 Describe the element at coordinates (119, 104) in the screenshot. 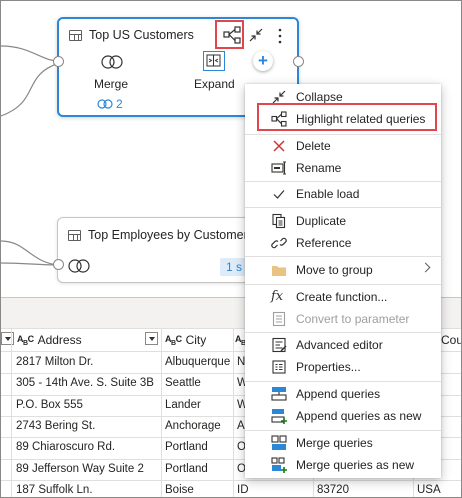

I see `link-count: 2` at that location.